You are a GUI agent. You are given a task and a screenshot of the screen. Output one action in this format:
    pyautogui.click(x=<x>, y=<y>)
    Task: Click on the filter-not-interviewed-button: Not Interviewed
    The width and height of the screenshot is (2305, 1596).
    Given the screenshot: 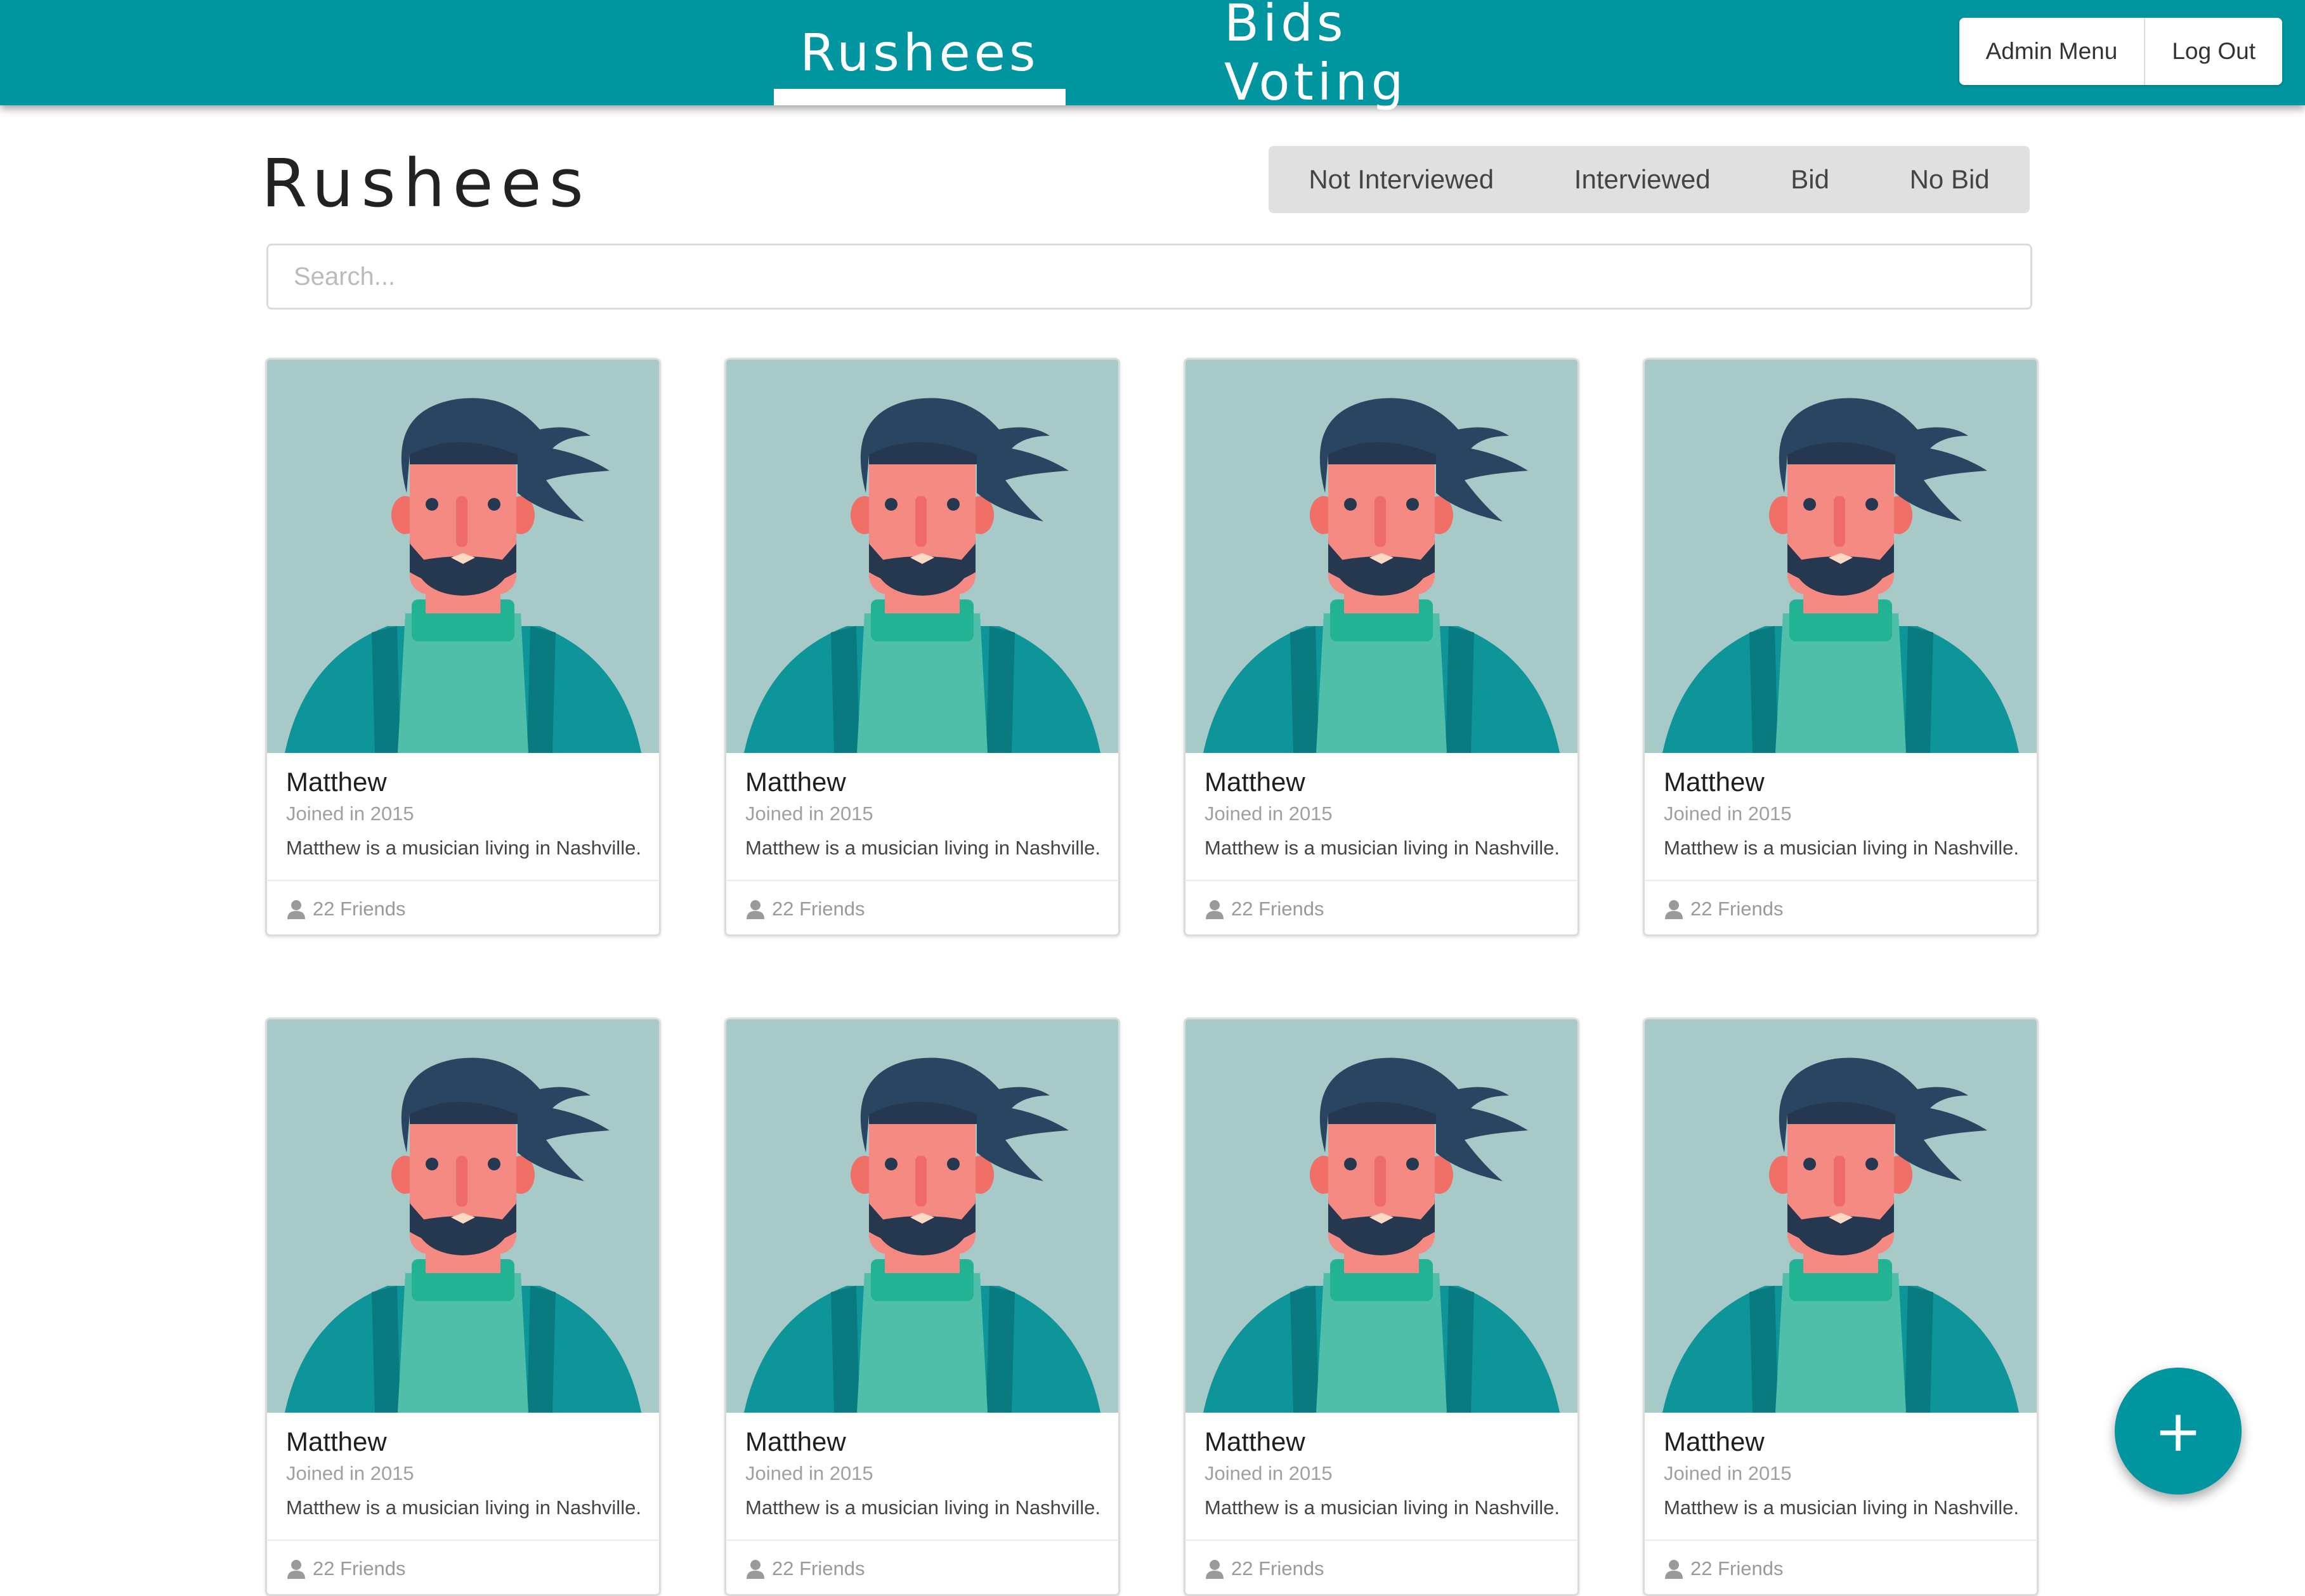 What is the action you would take?
    pyautogui.click(x=1401, y=180)
    